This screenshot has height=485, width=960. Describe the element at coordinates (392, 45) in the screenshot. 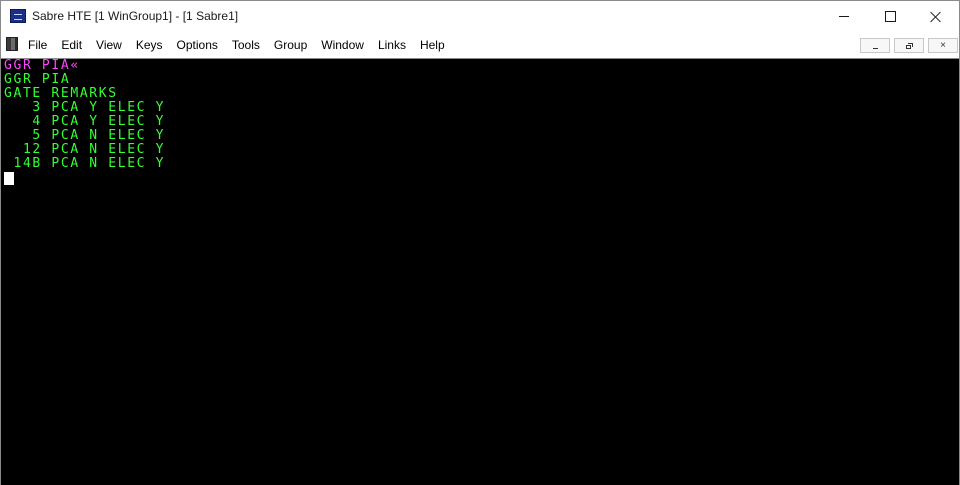

I see `menu-links: Links` at that location.